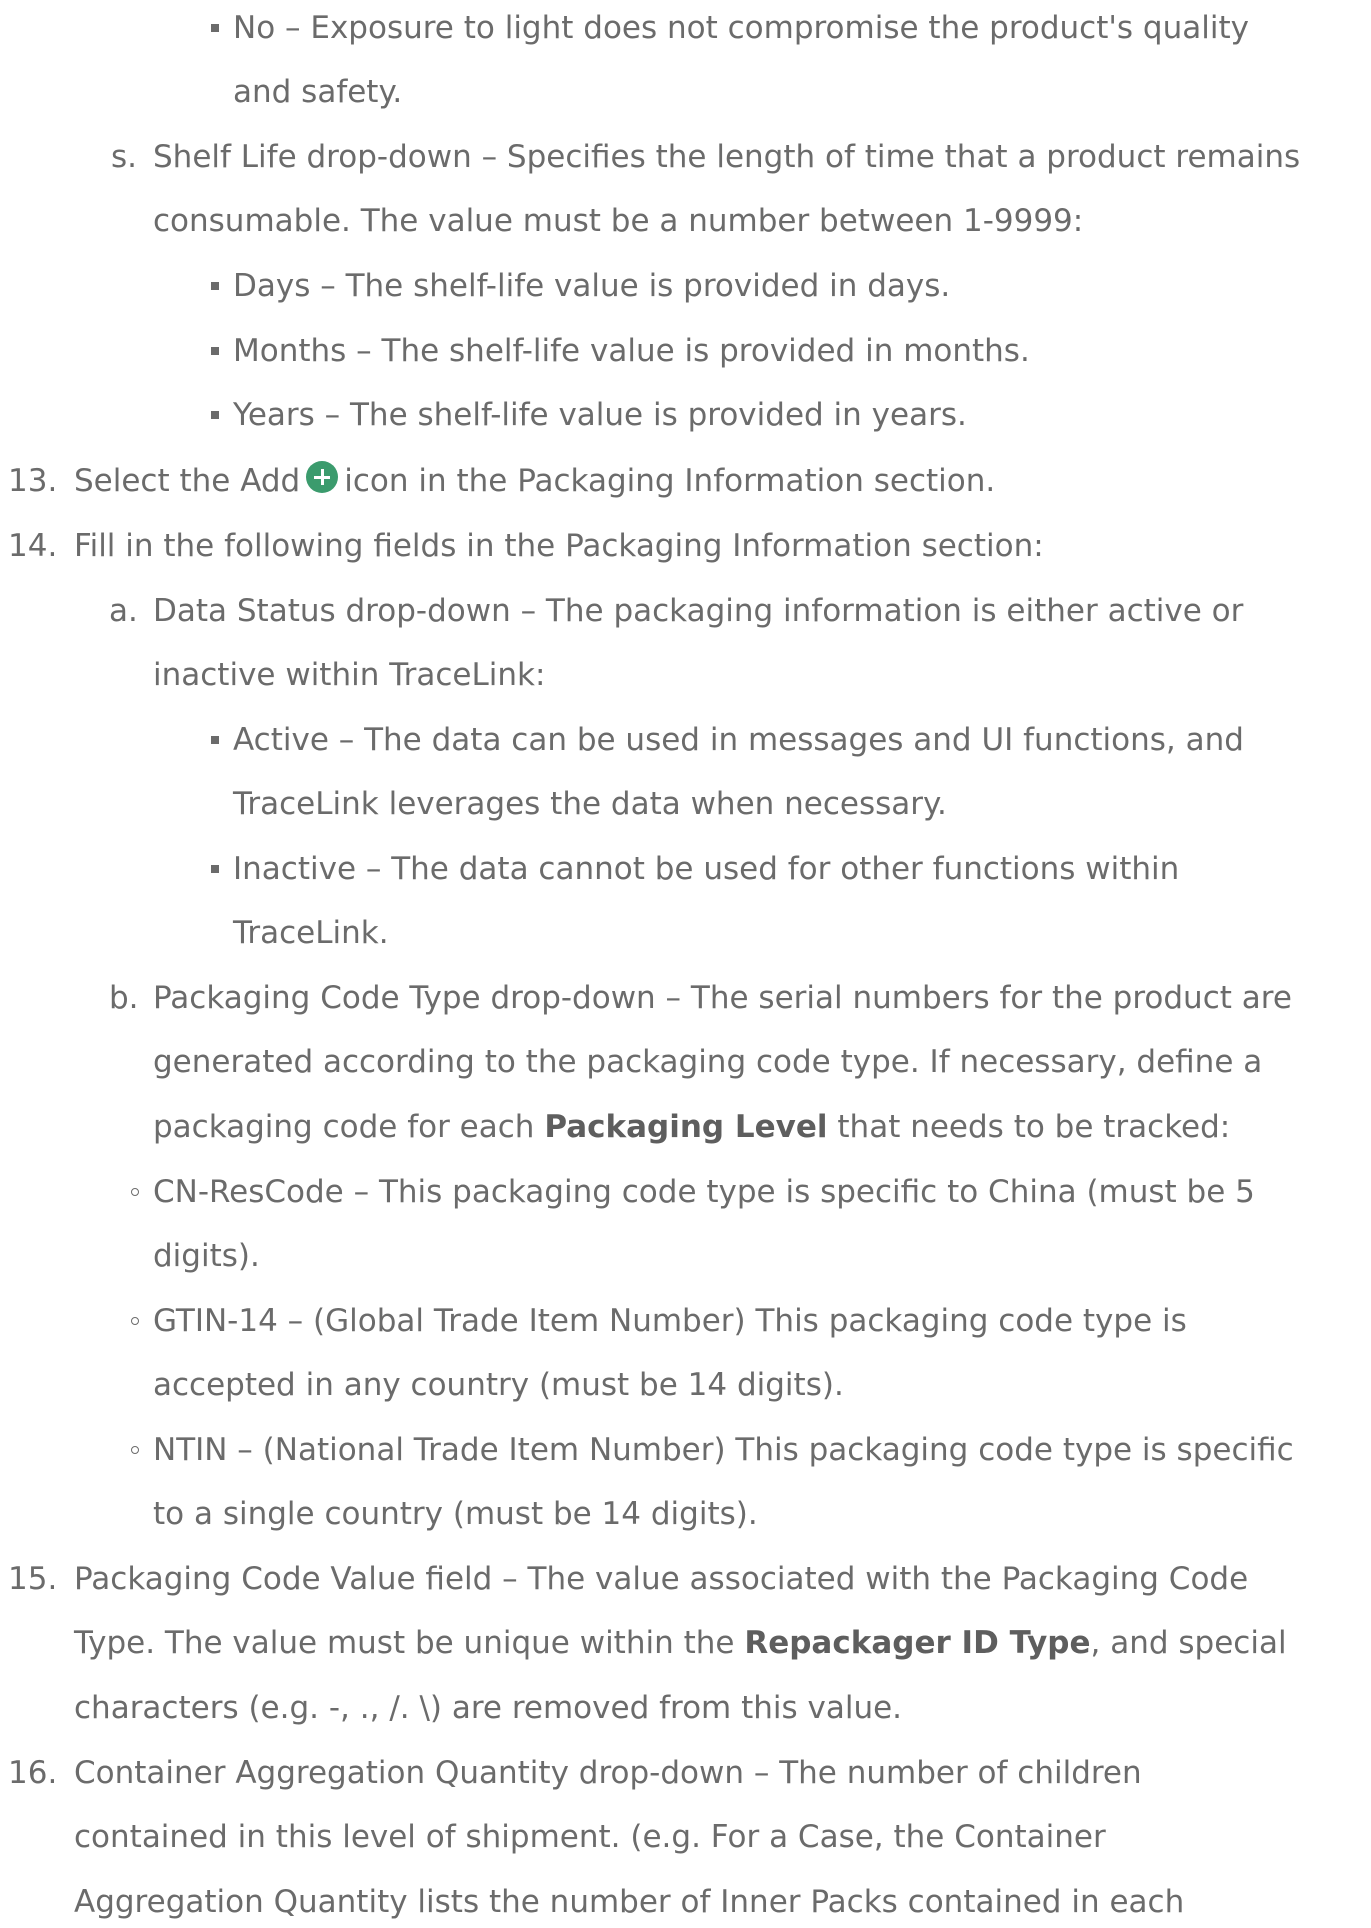  Describe the element at coordinates (33, 546) in the screenshot. I see `list-marker: 14.` at that location.